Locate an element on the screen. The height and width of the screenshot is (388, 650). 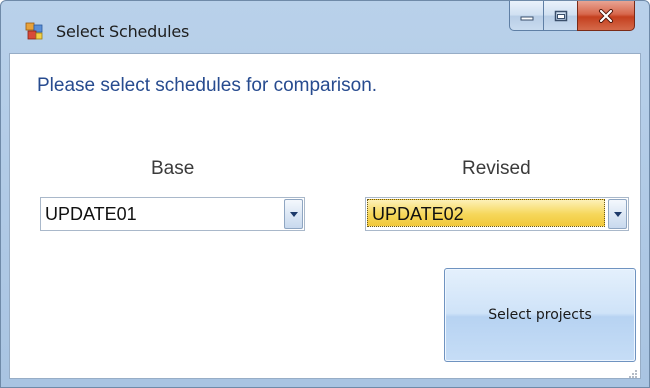
revised-label: Revised is located at coordinates (496, 168).